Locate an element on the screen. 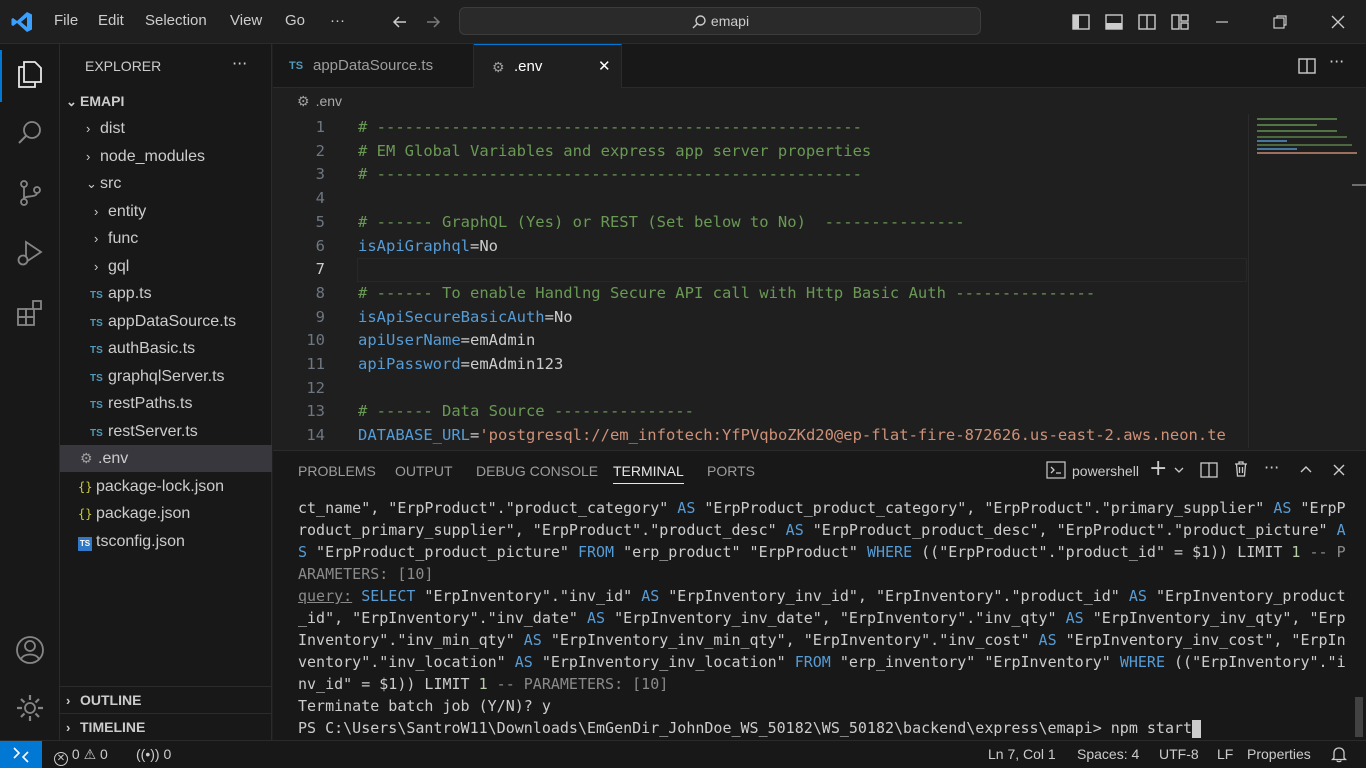 Image resolution: width=1366 pixels, height=768 pixels. panel-more-actions: ··· is located at coordinates (1271, 467).